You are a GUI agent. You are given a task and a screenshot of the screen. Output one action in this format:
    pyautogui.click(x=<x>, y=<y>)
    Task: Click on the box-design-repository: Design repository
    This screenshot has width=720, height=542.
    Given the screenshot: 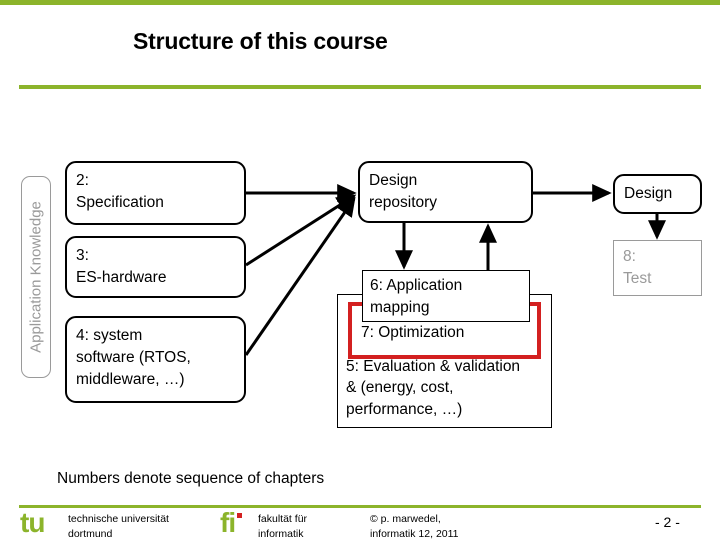 What is the action you would take?
    pyautogui.click(x=445, y=192)
    